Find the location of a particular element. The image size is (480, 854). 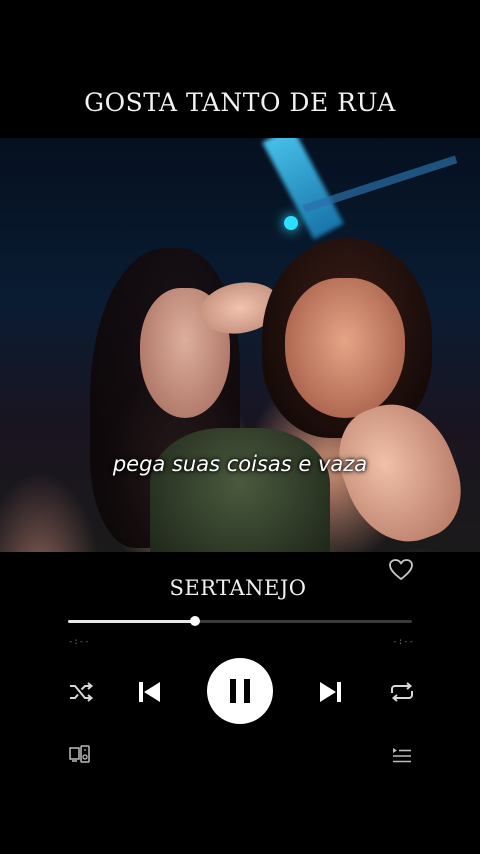

connect-device-icon is located at coordinates (80, 755).